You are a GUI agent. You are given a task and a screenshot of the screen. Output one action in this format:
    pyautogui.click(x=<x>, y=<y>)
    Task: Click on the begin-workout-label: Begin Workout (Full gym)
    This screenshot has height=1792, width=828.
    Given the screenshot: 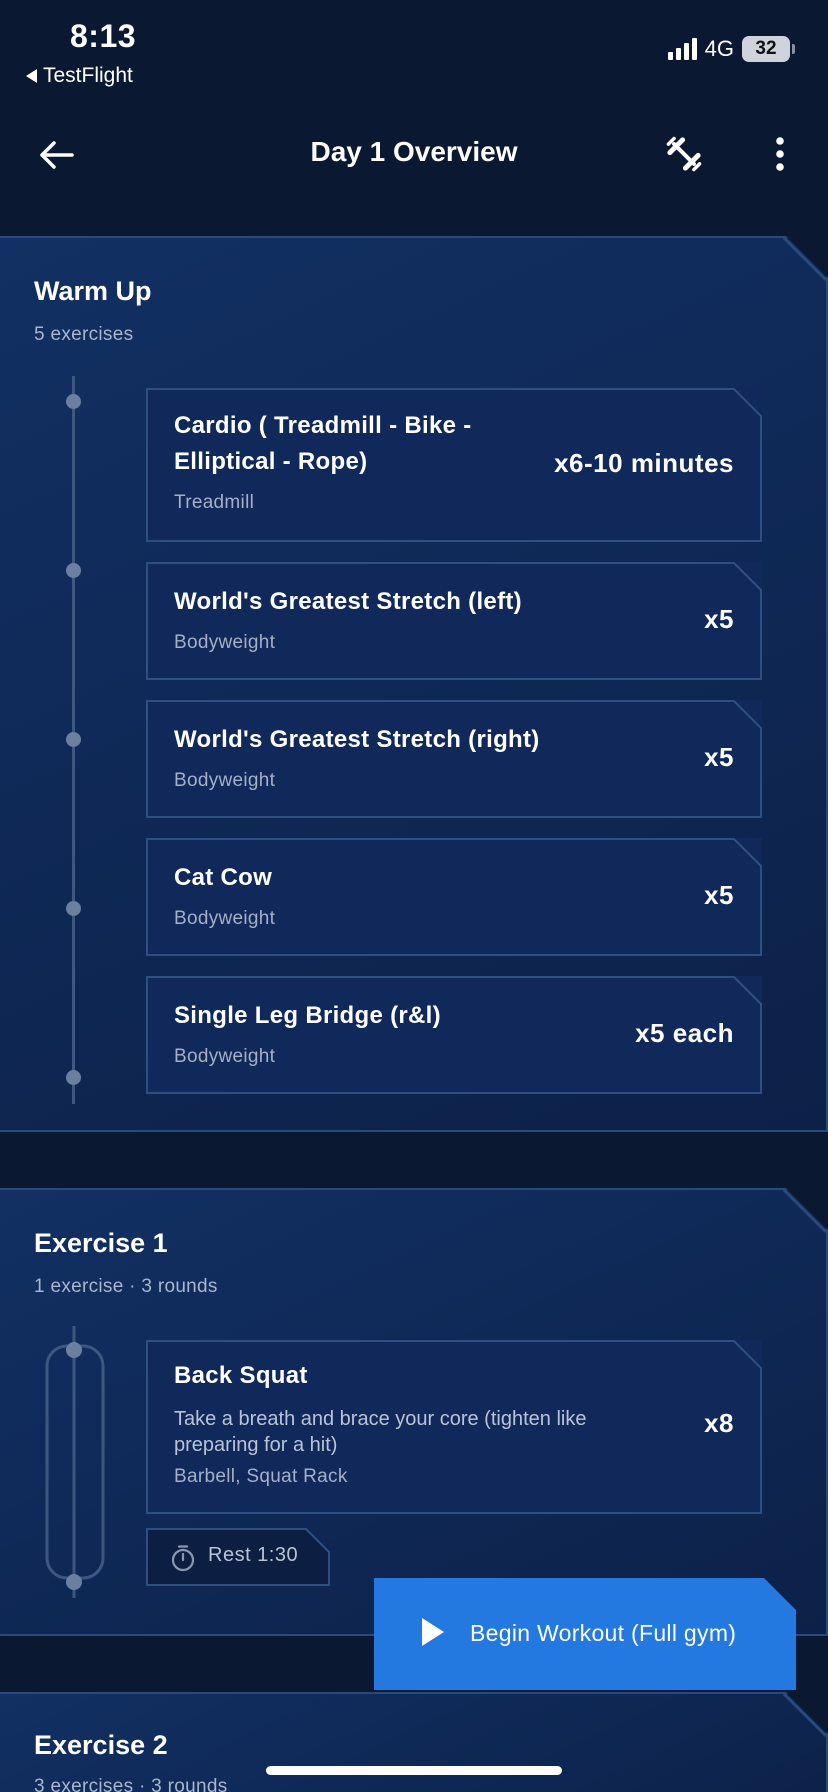 What is the action you would take?
    pyautogui.click(x=603, y=1633)
    